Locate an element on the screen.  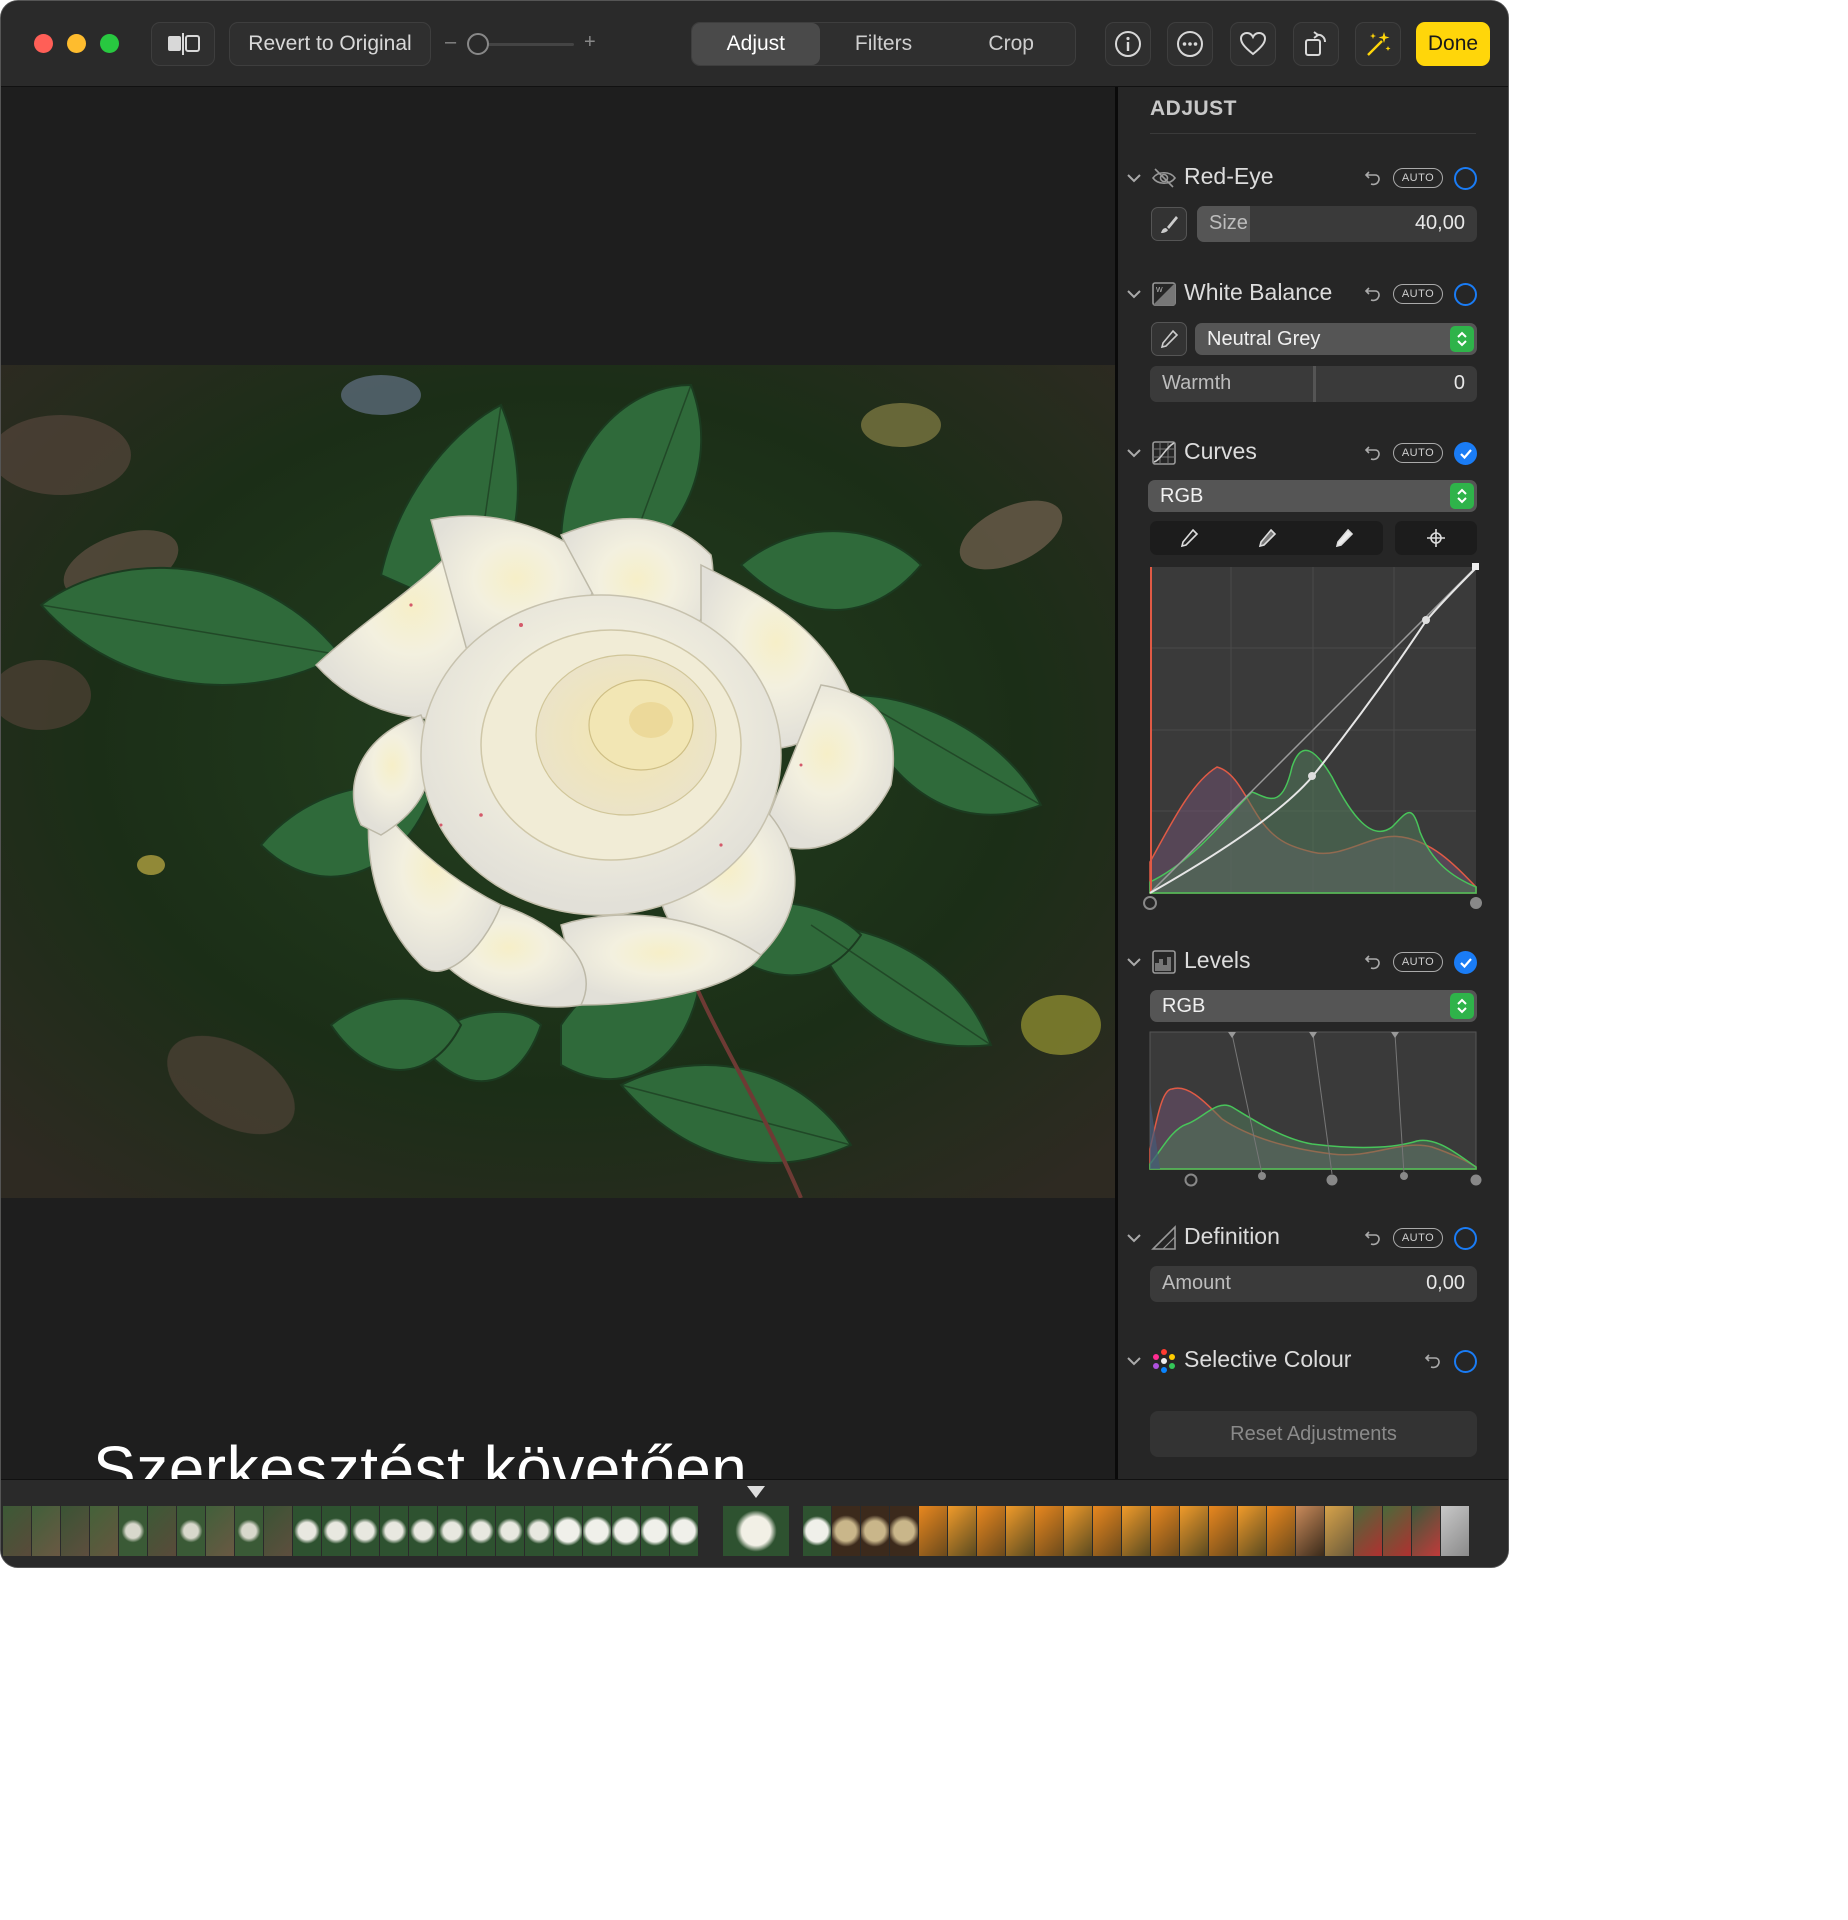
rotate-button is located at coordinates (1316, 44).